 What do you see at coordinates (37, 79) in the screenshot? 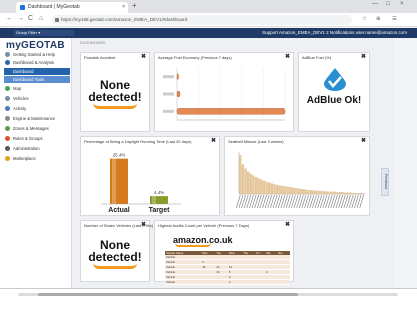
I see `sidebar-item-dashboard-tools: Dashboard Tools` at bounding box center [37, 79].